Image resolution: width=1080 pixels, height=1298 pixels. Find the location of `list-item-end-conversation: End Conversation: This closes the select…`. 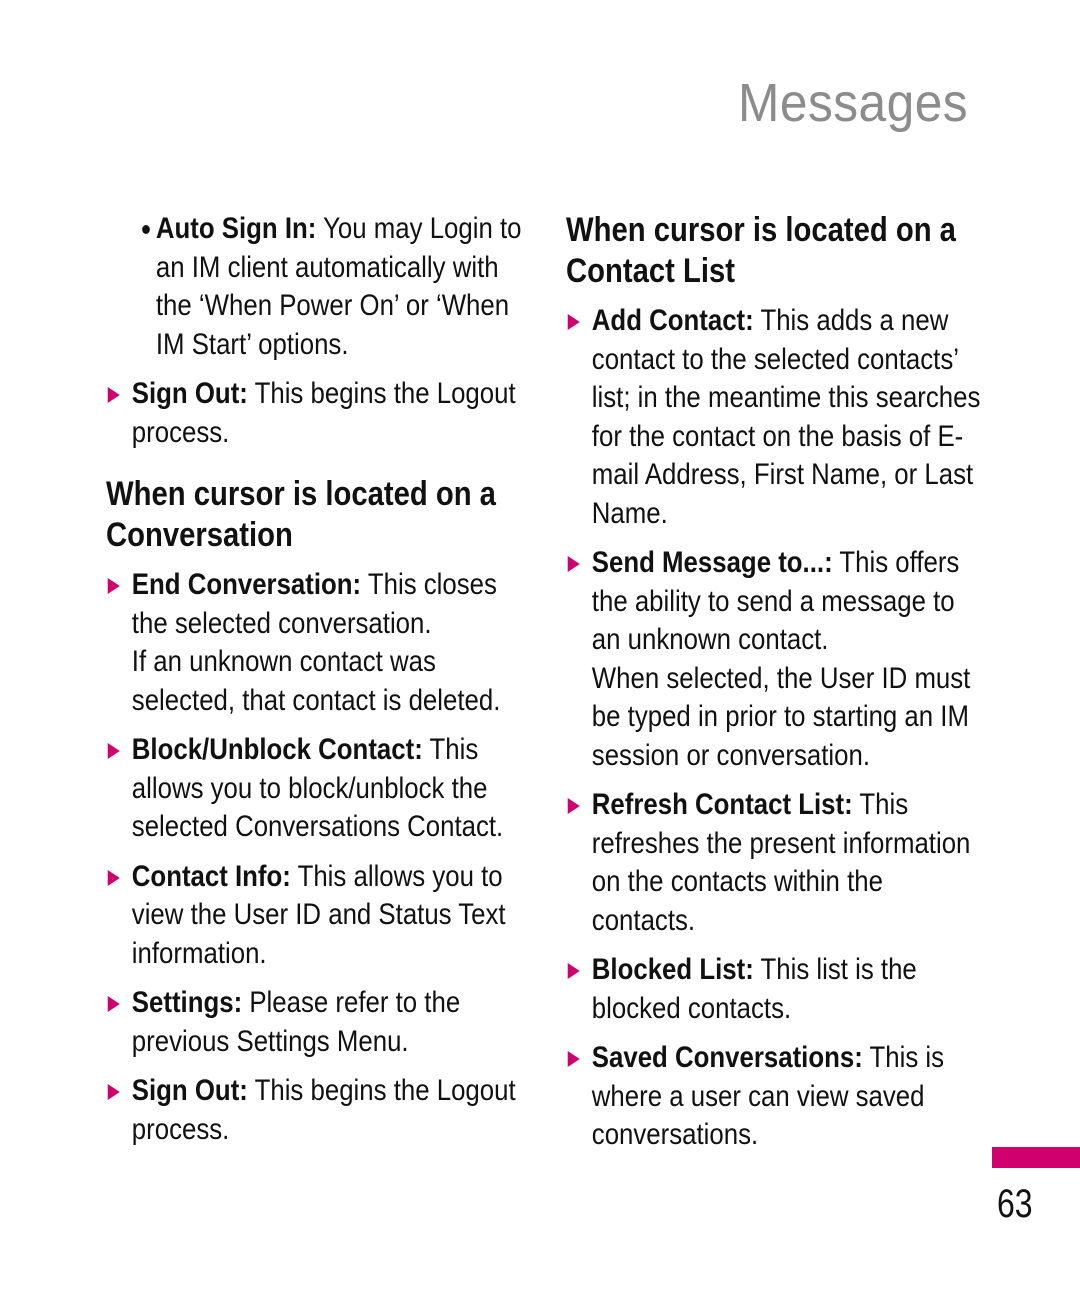

list-item-end-conversation: End Conversation: This closes the select… is located at coordinates (316, 643).